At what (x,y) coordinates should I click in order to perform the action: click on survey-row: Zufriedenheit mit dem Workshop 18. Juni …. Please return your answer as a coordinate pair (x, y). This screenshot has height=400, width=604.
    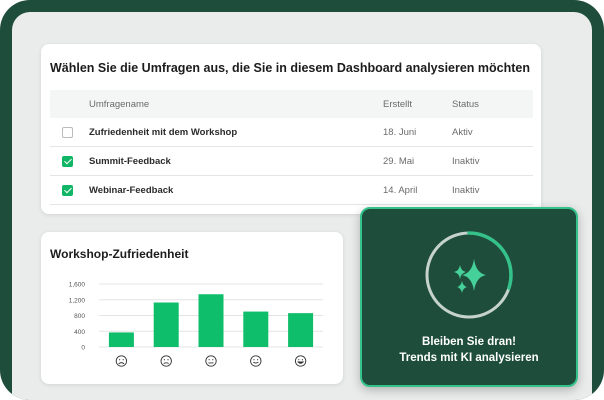
    Looking at the image, I should click on (291, 132).